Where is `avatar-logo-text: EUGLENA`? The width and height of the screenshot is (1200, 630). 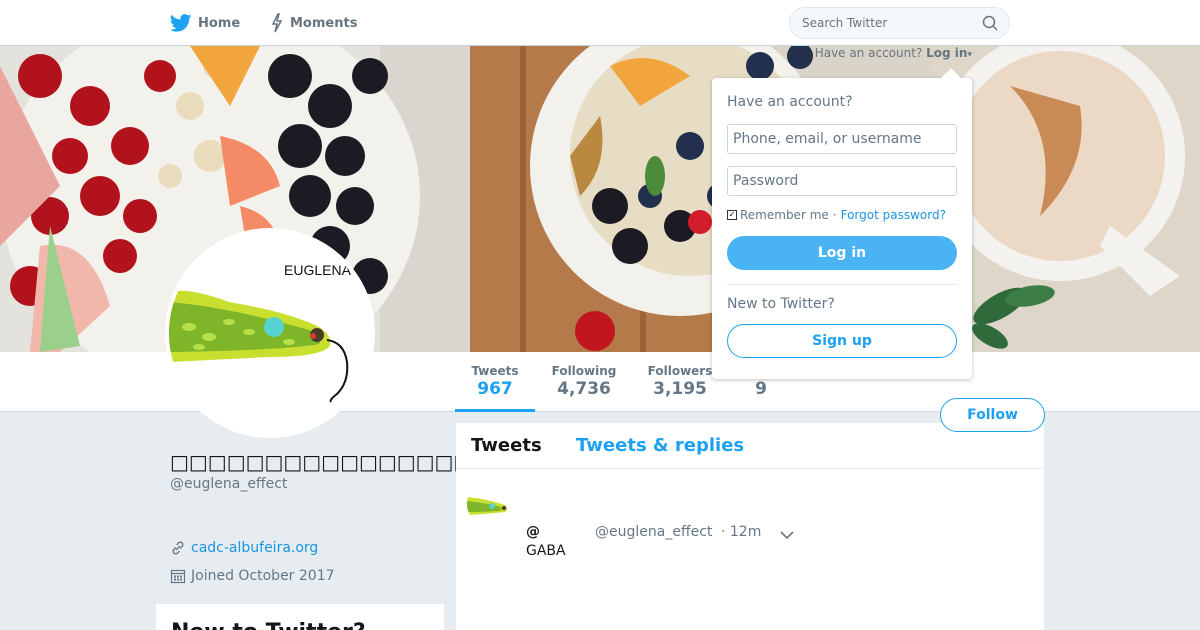
avatar-logo-text: EUGLENA is located at coordinates (318, 270).